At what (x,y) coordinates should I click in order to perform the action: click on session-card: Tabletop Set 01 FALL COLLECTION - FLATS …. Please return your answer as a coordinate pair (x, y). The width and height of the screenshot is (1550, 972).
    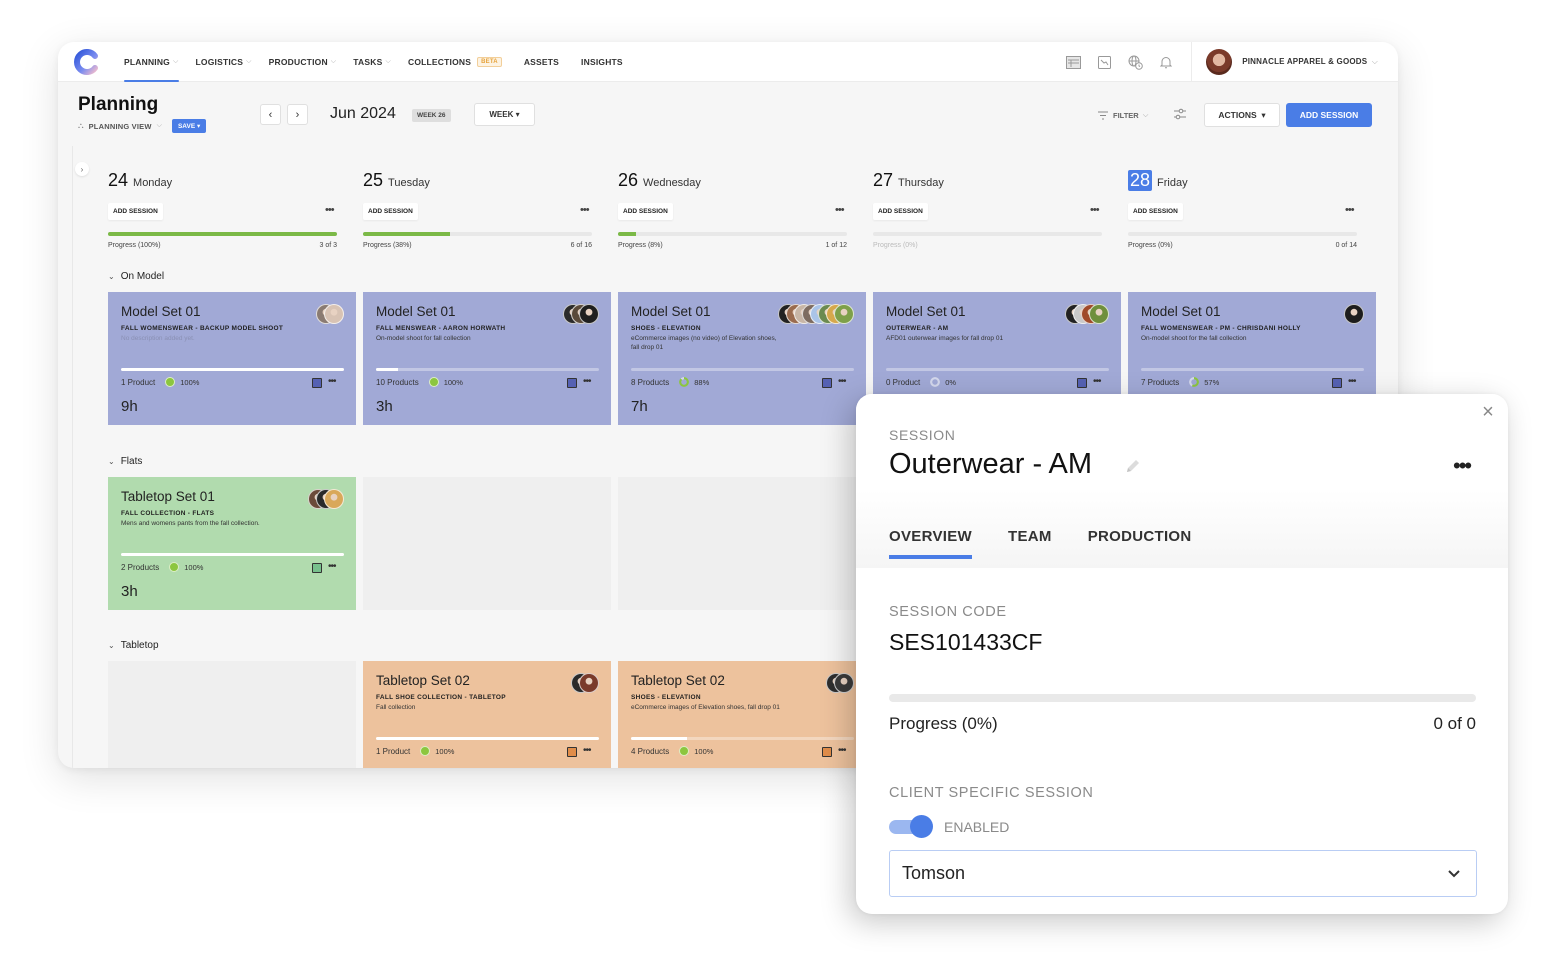
    Looking at the image, I should click on (232, 543).